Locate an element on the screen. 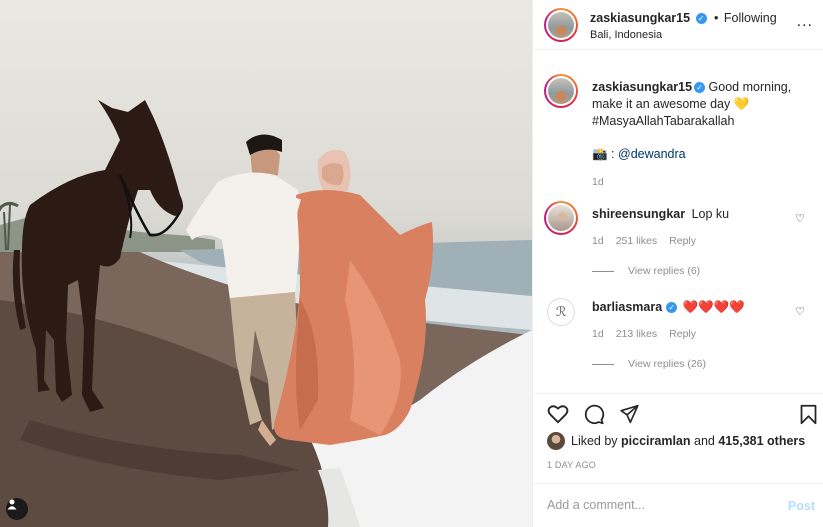  comment-avatar-shireensungkar is located at coordinates (561, 218).